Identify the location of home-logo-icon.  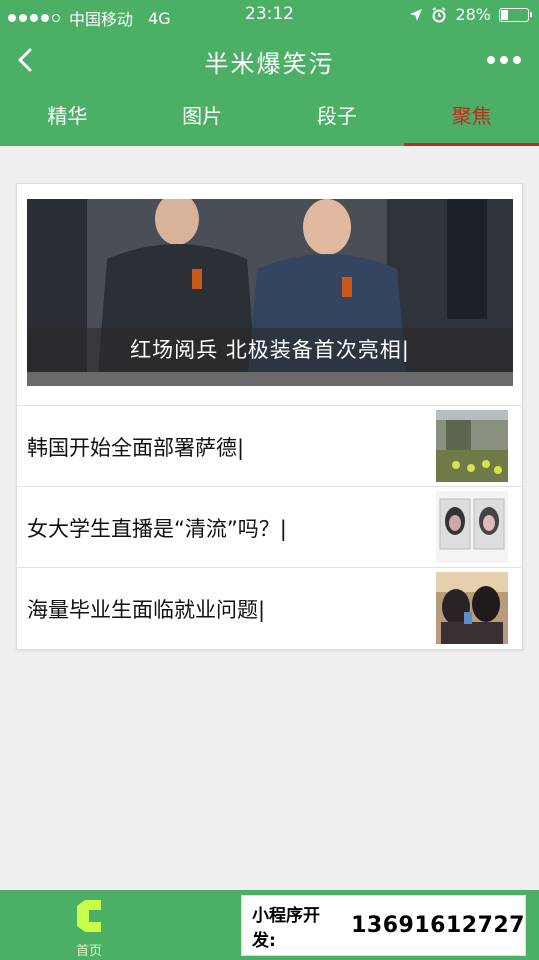
(89, 916).